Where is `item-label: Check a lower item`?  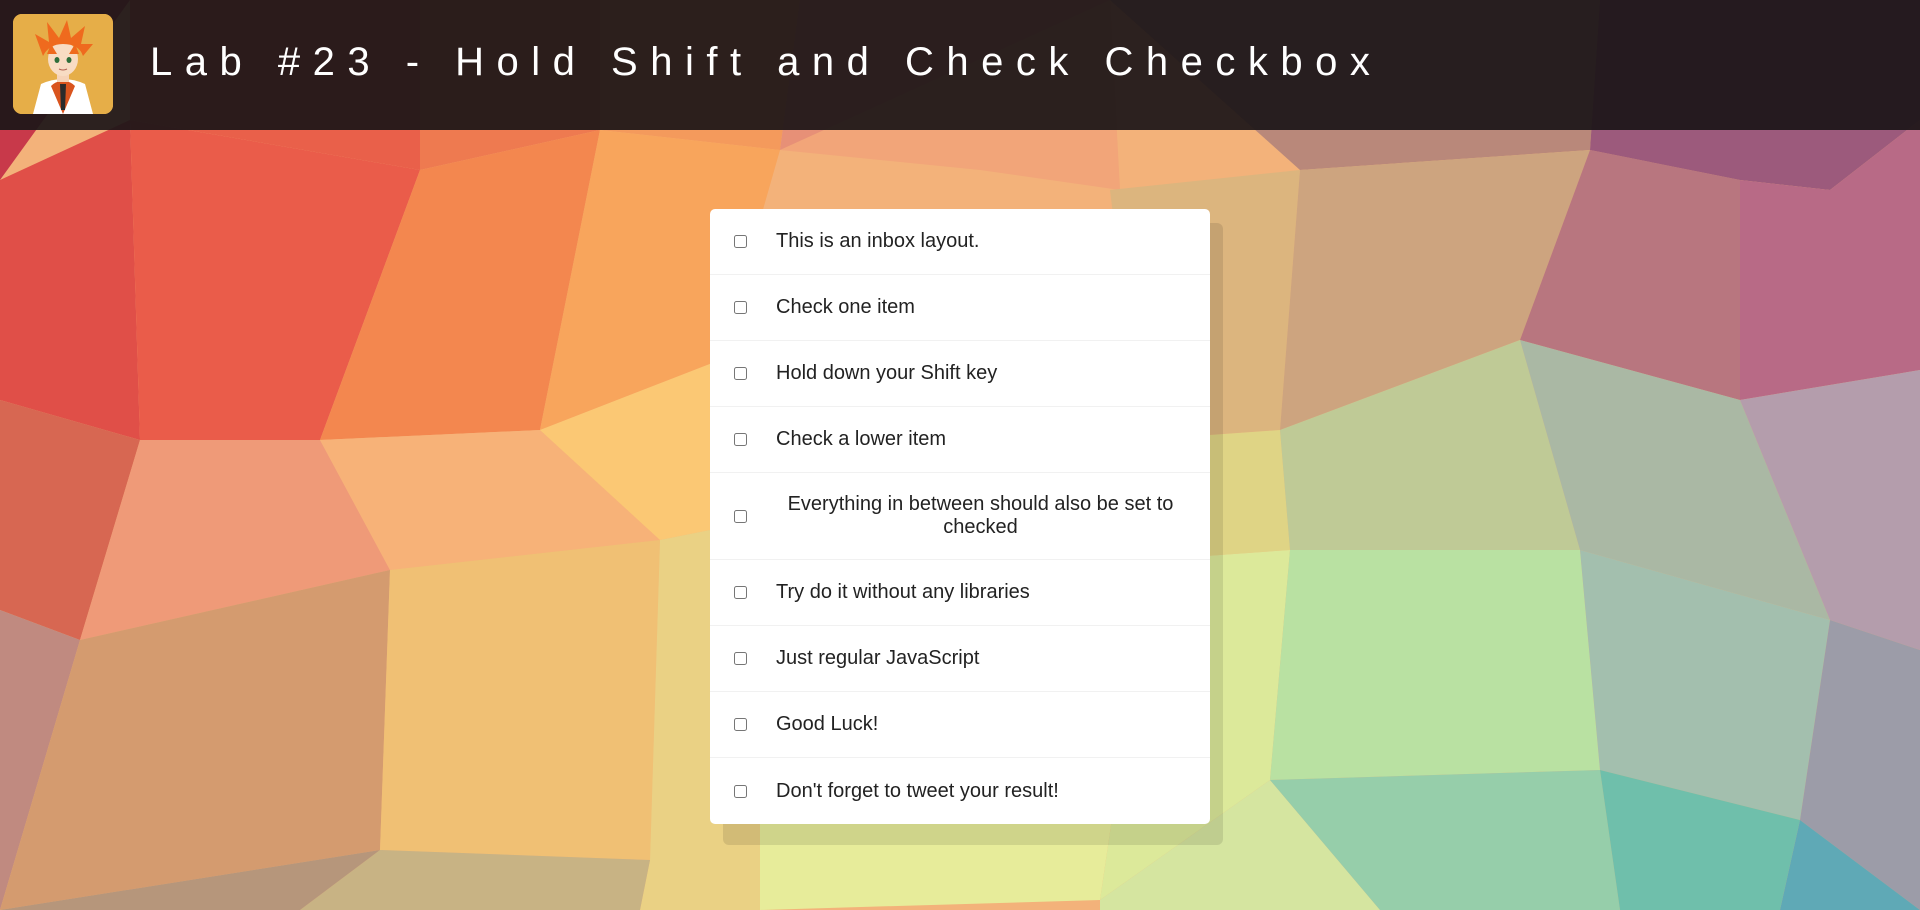
item-label: Check a lower item is located at coordinates (861, 439).